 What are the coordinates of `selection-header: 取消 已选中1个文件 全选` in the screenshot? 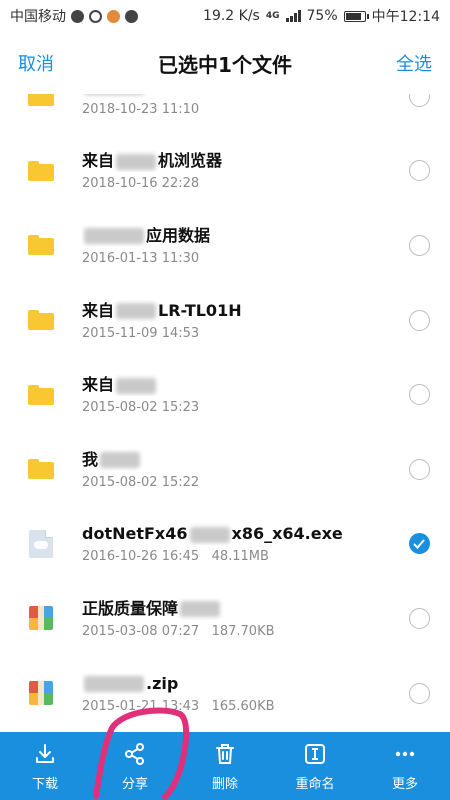 It's located at (225, 63).